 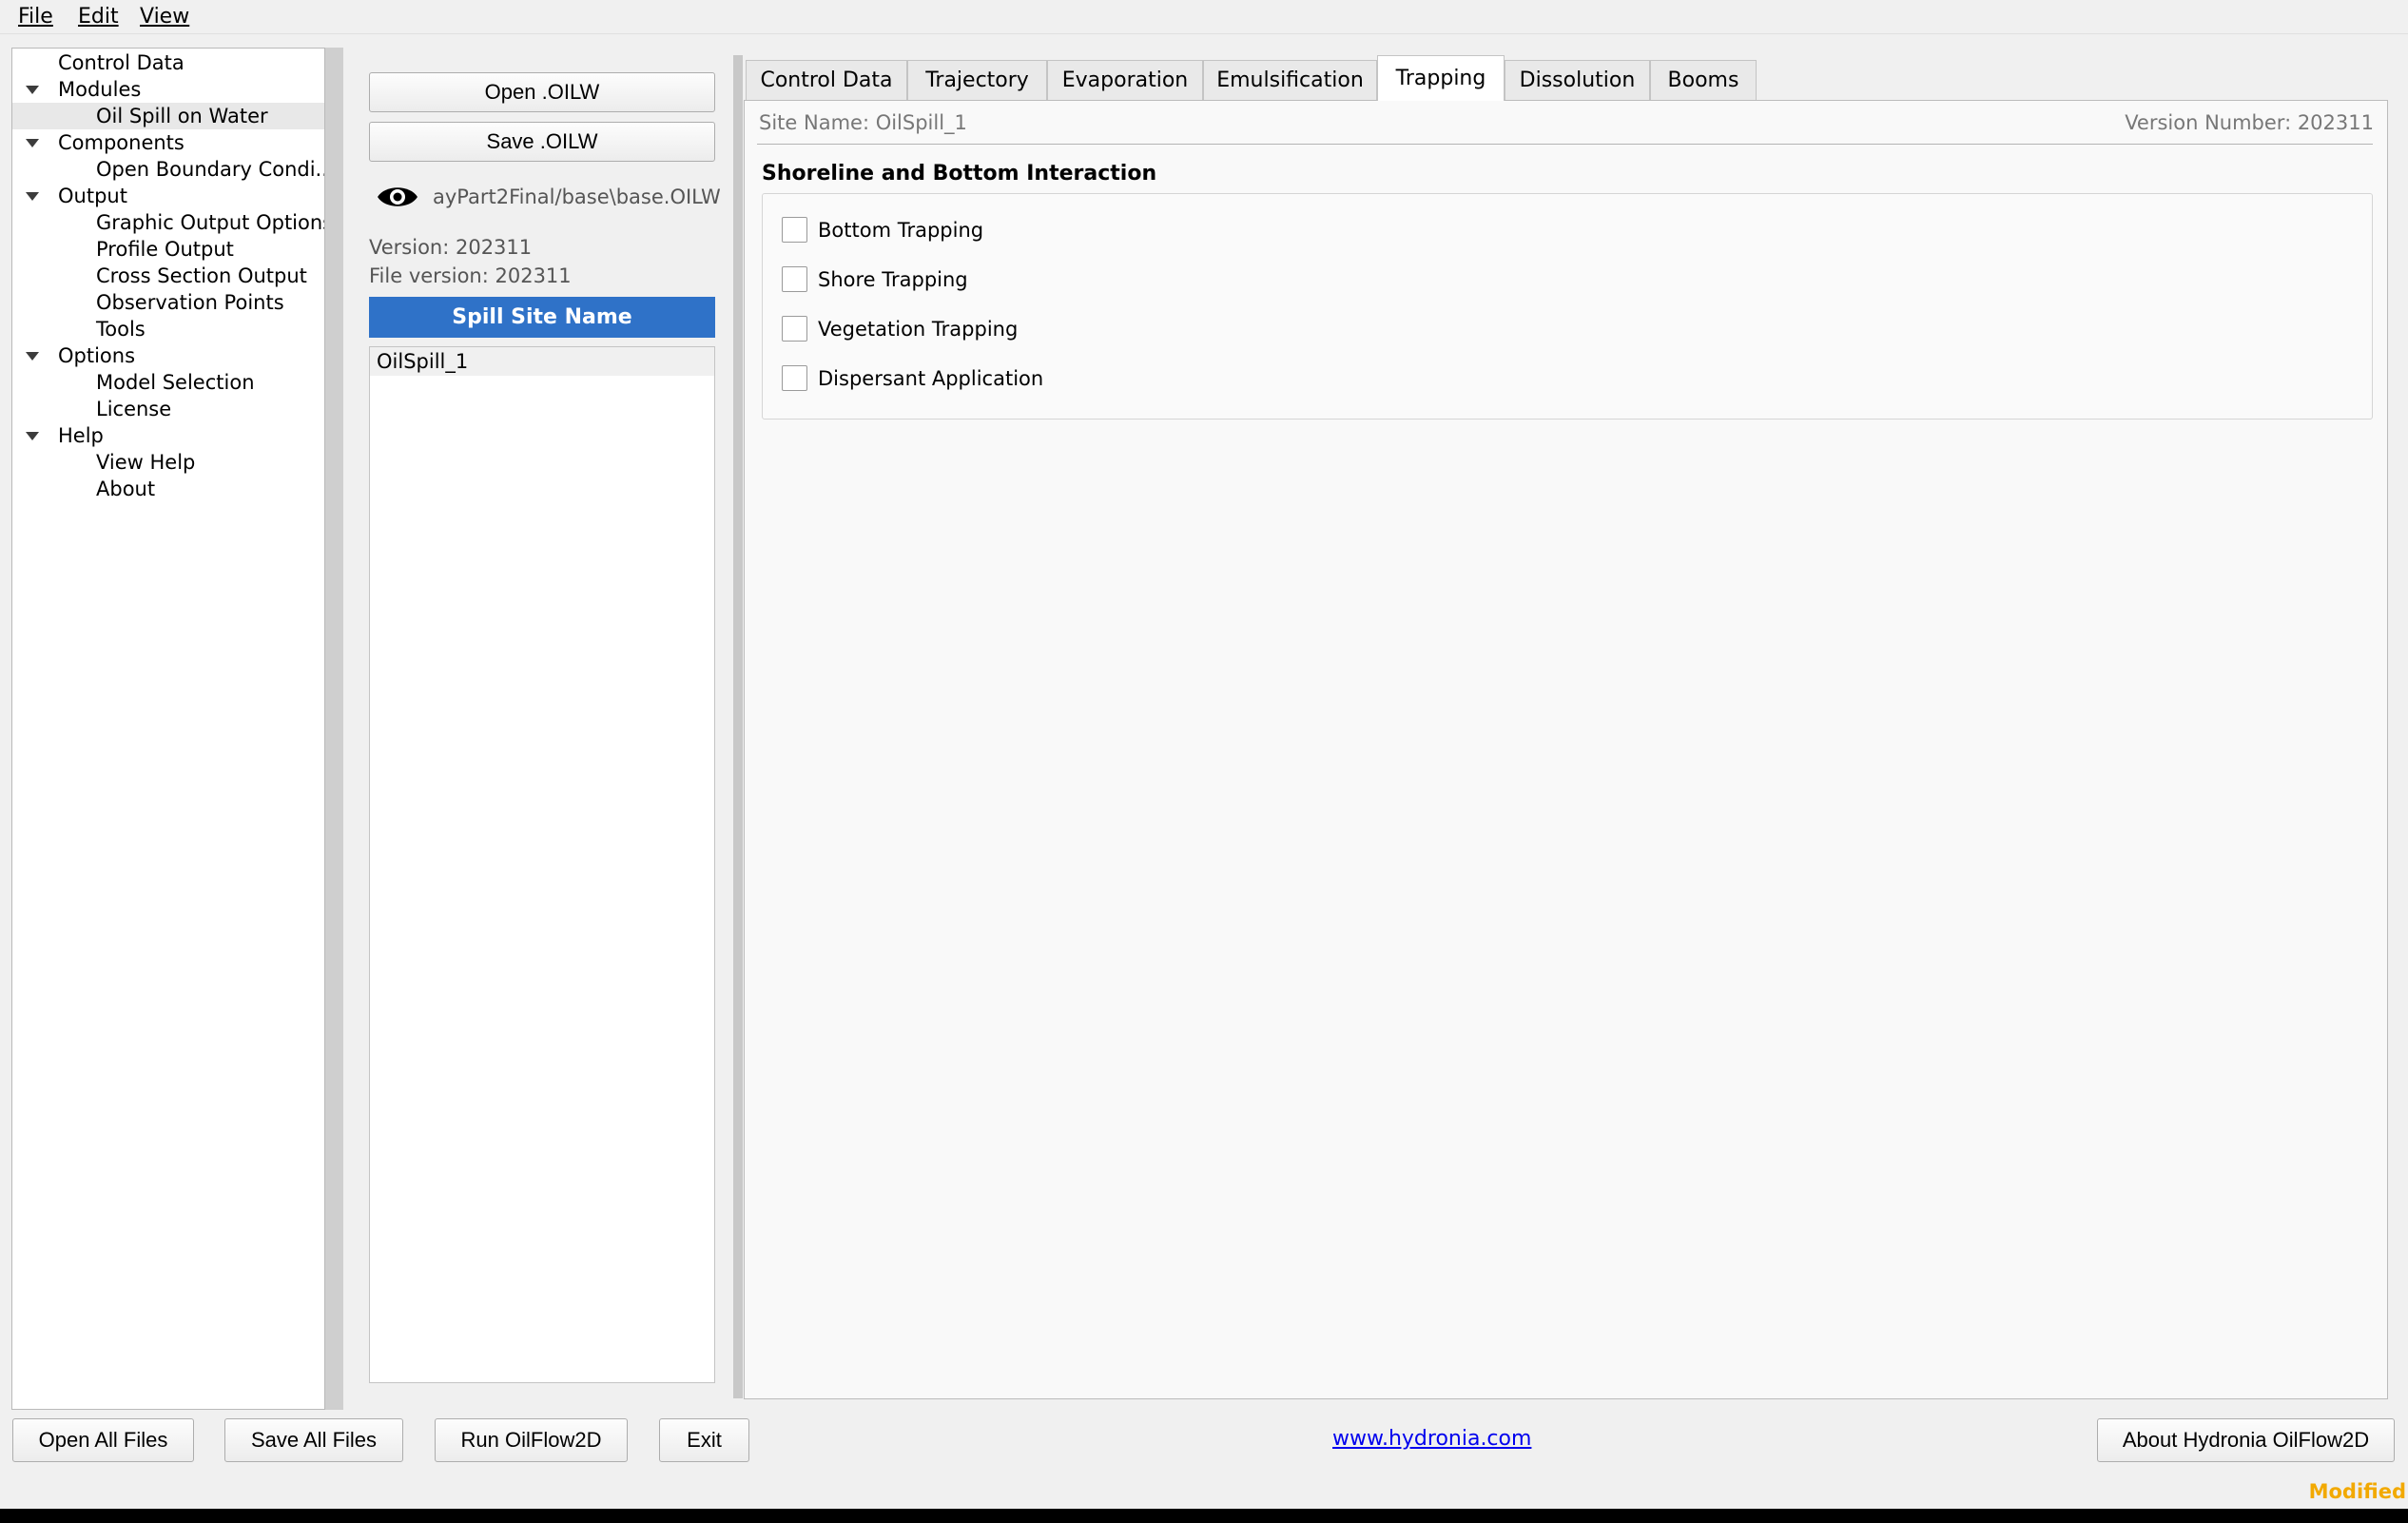 What do you see at coordinates (126, 489) in the screenshot?
I see `tree-item-label: About` at bounding box center [126, 489].